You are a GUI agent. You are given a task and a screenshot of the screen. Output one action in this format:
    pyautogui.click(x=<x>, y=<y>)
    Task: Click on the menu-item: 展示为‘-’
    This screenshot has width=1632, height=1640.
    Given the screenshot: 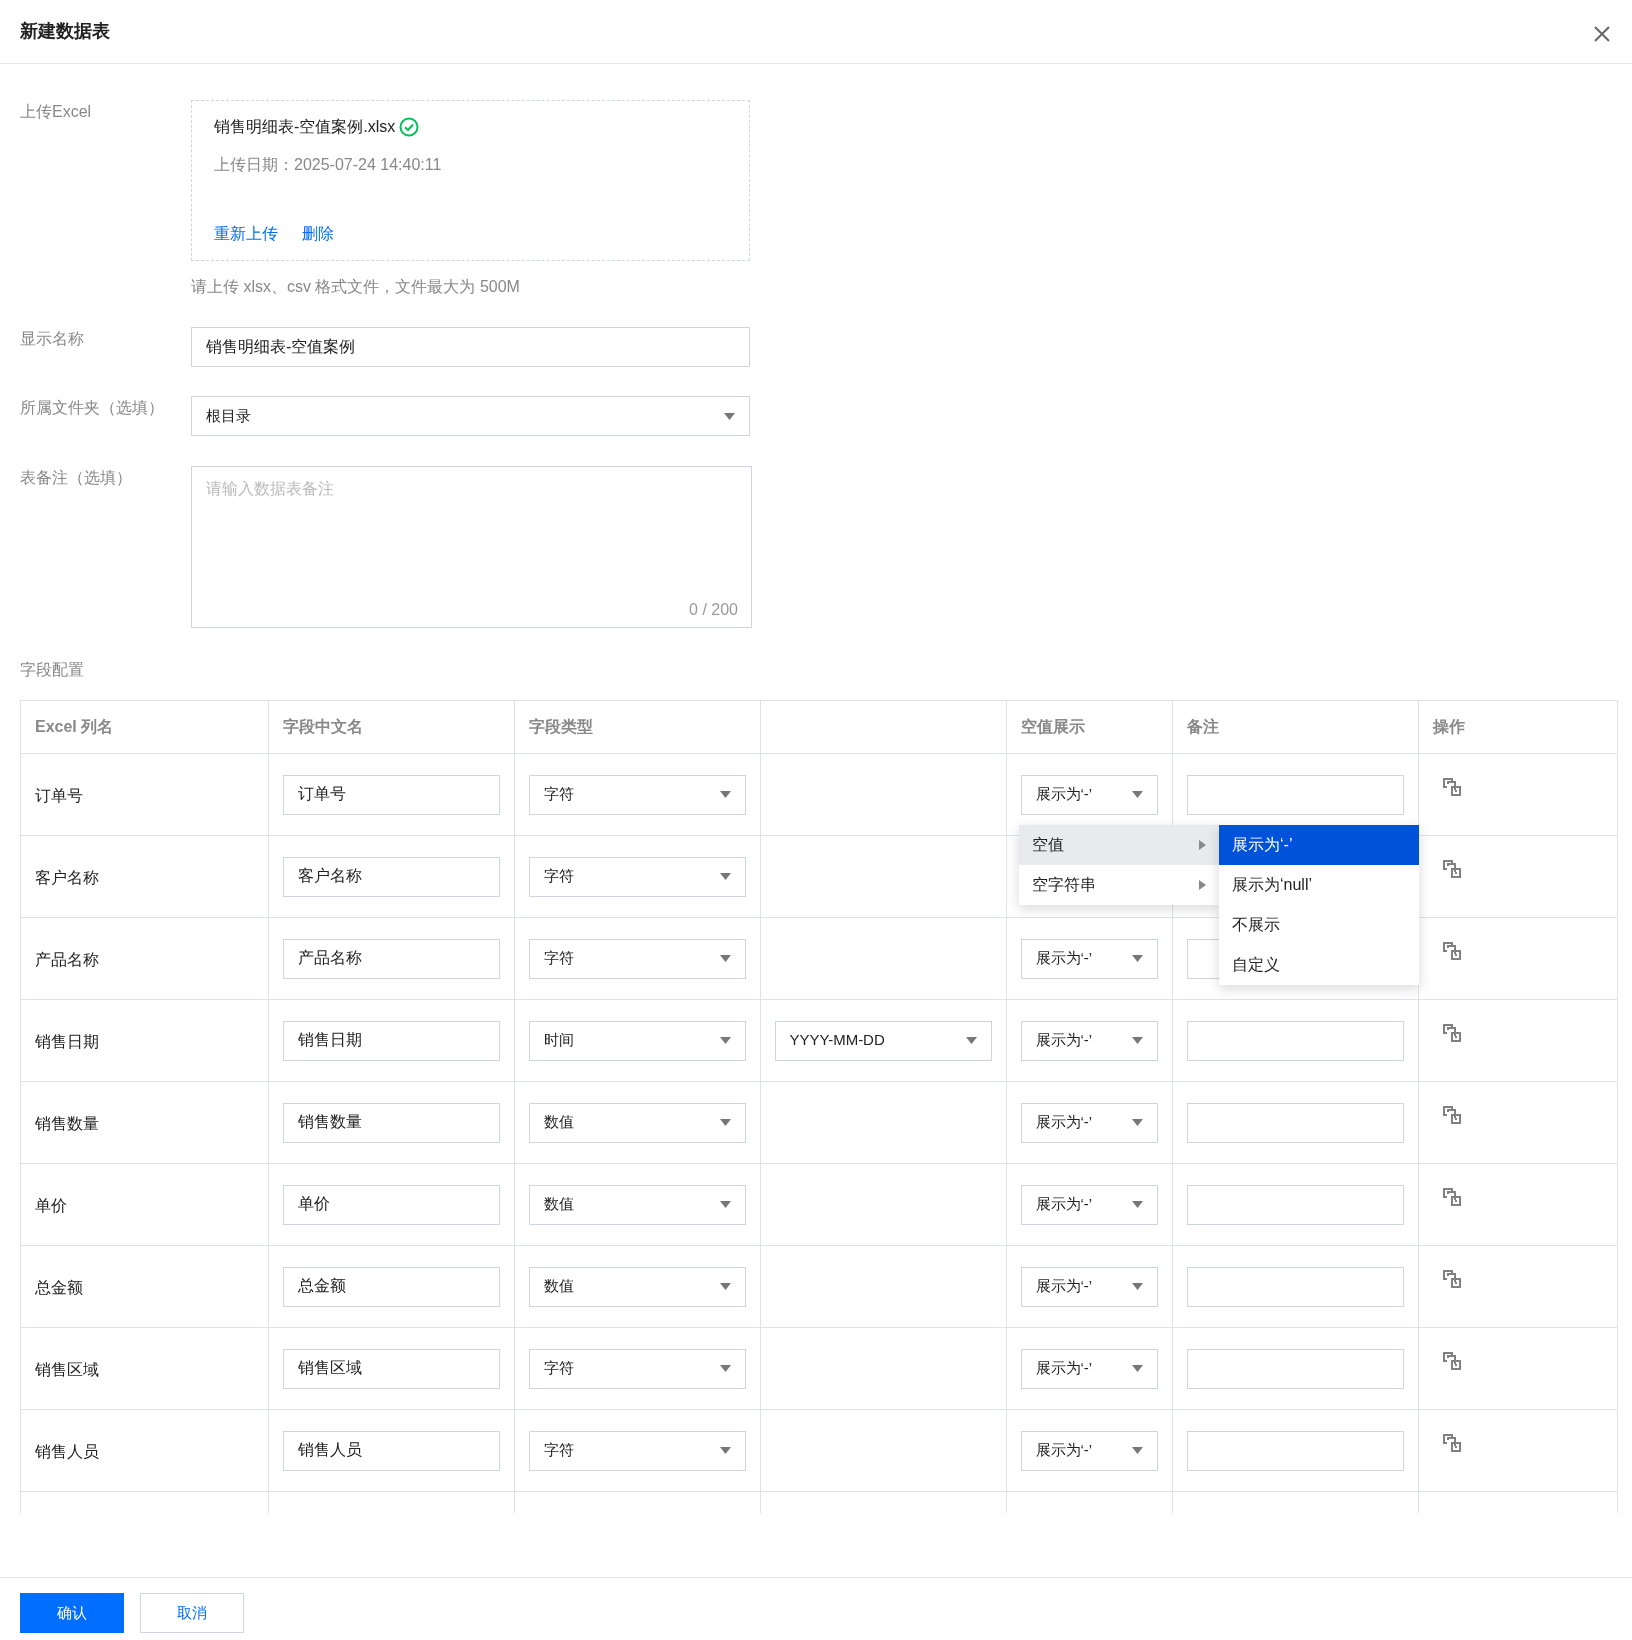 What is the action you would take?
    pyautogui.click(x=1319, y=845)
    